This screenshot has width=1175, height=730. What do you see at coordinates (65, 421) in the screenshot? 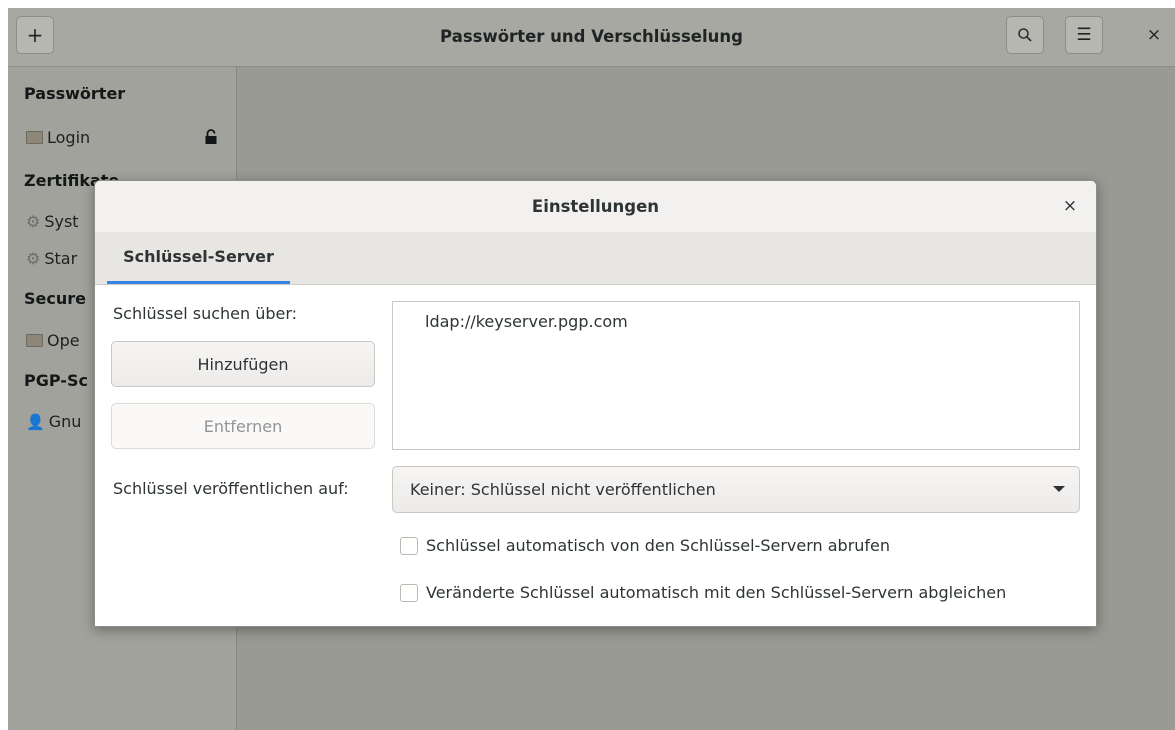
I see `sidebar-item-label: Gnu` at bounding box center [65, 421].